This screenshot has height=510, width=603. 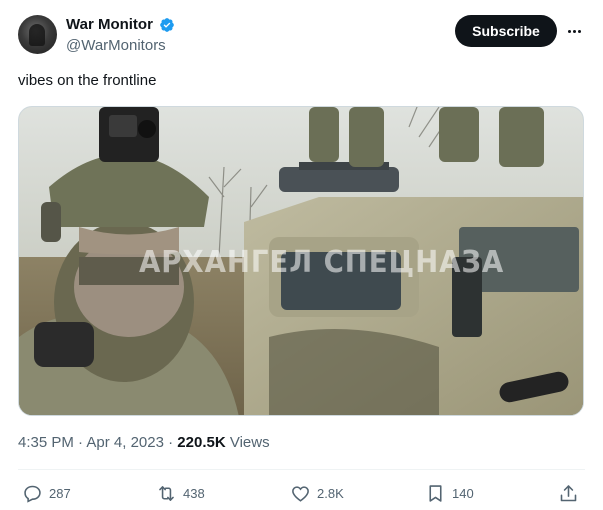 I want to click on like-button: 2.8K, so click(x=317, y=493).